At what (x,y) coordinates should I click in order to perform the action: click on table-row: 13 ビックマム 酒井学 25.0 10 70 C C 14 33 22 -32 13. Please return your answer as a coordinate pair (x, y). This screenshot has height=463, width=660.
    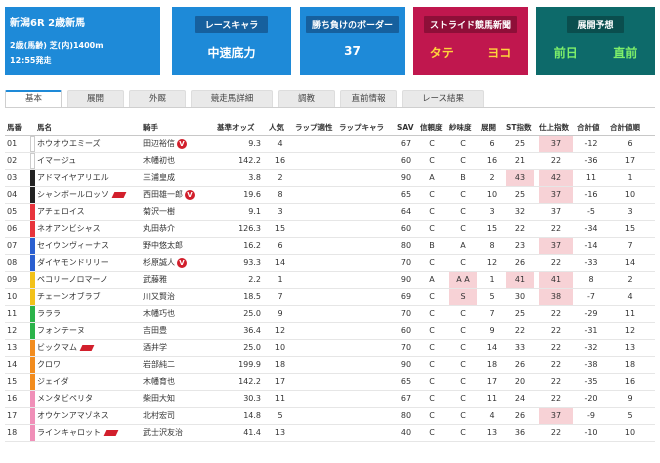
    Looking at the image, I should click on (330, 348).